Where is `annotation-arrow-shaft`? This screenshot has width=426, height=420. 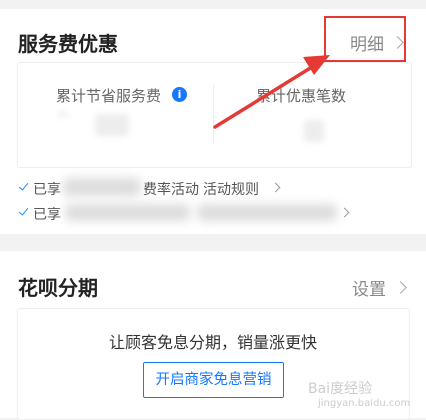
annotation-arrow-shaft is located at coordinates (263, 97).